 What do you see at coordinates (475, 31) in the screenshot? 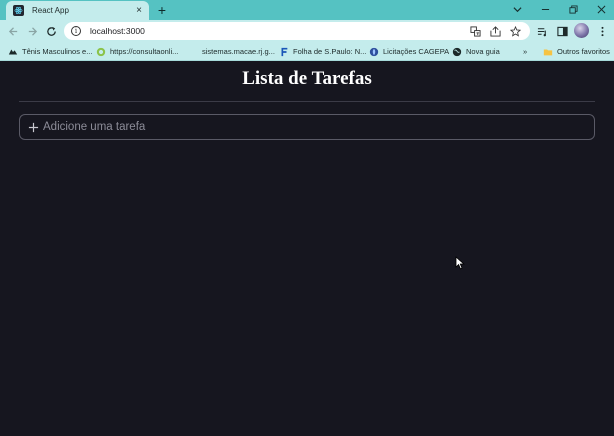
I see `translate-icon` at bounding box center [475, 31].